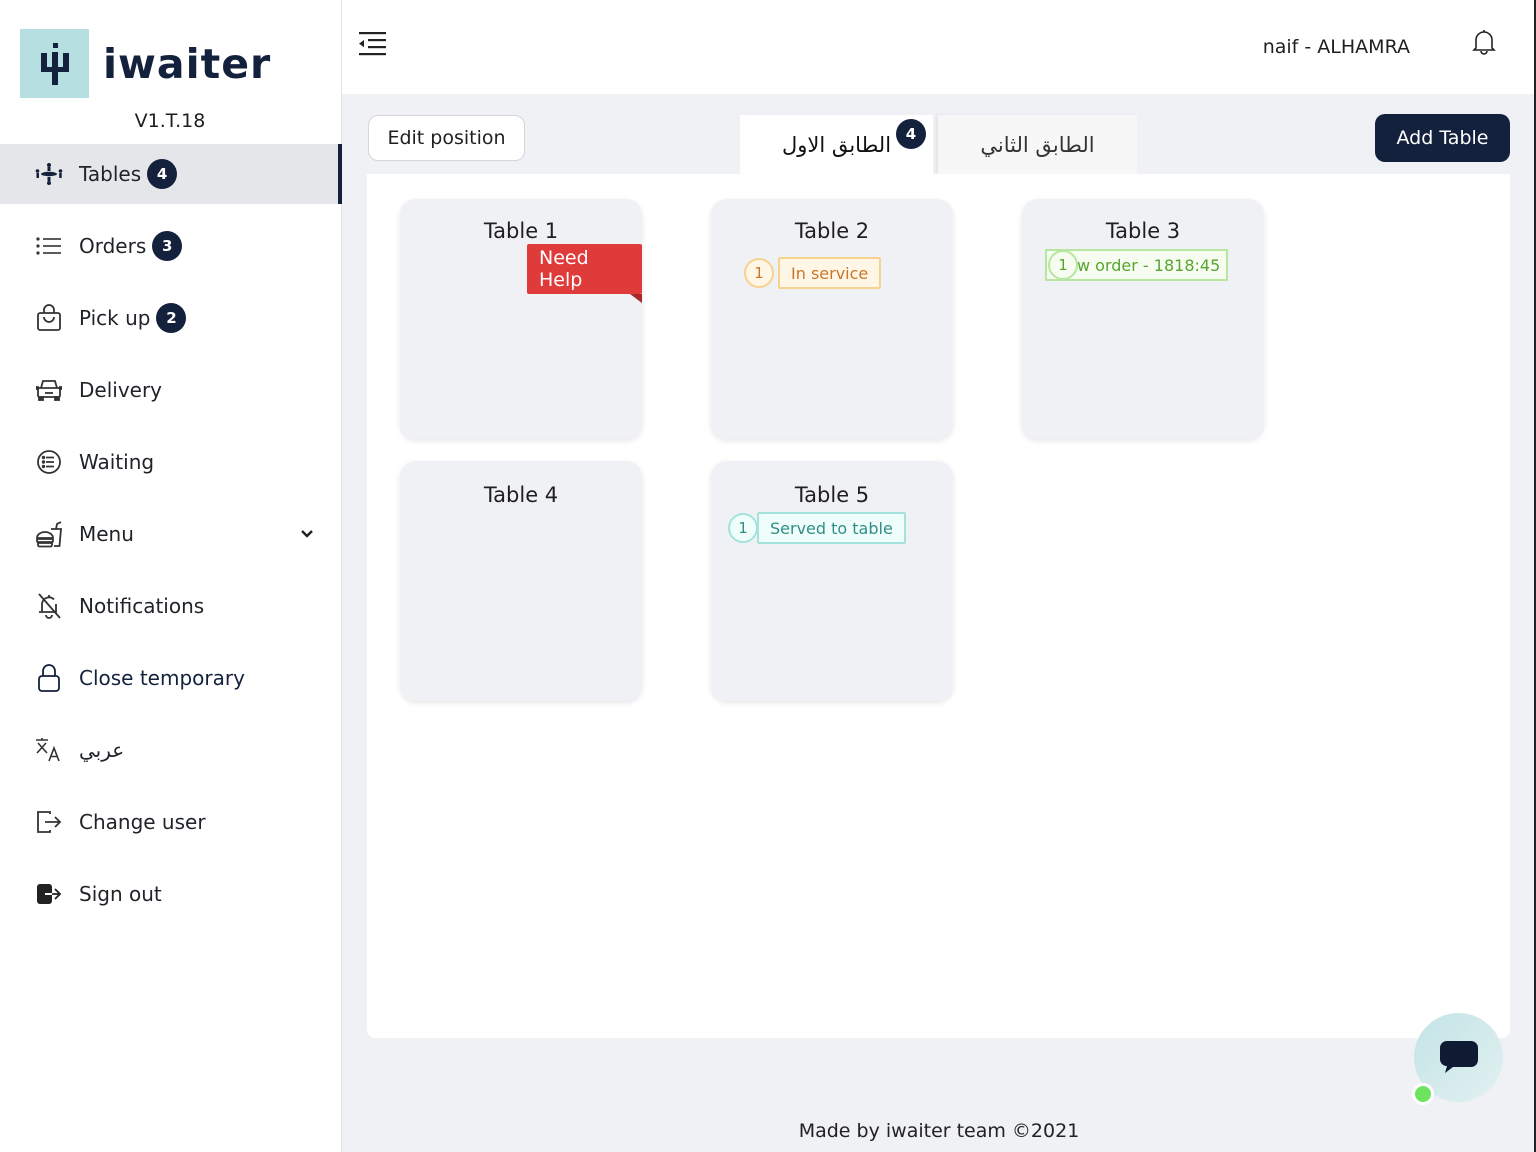 Image resolution: width=1536 pixels, height=1152 pixels. What do you see at coordinates (1136, 265) in the screenshot?
I see `order-status: 1 w order - 1818:45` at bounding box center [1136, 265].